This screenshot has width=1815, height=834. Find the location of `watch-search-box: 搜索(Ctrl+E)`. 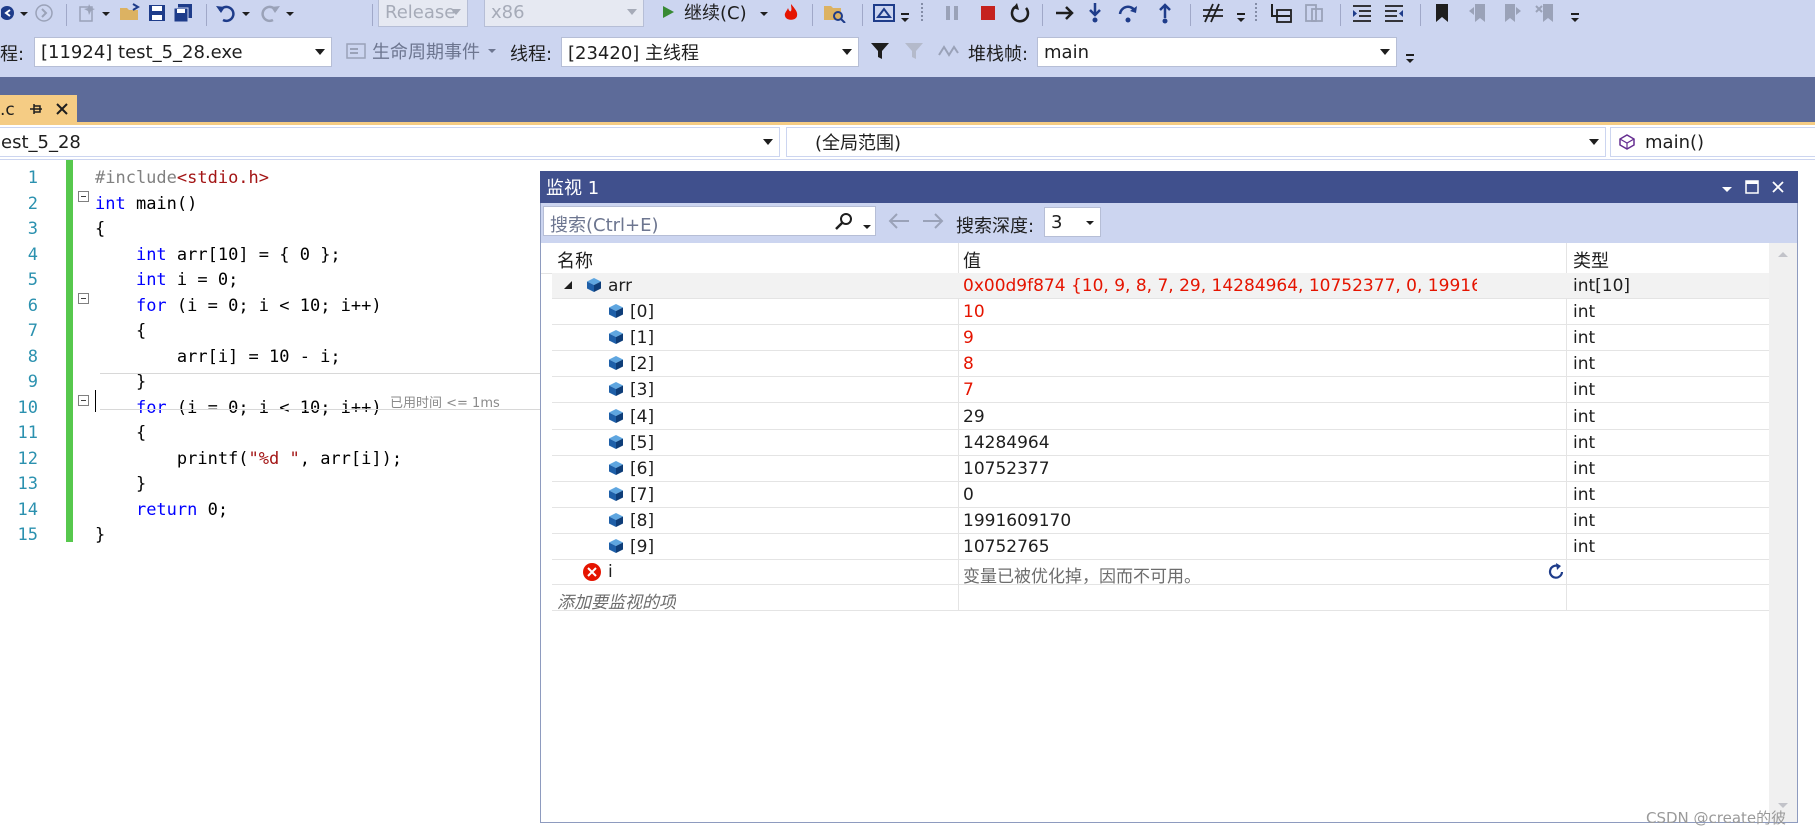

watch-search-box: 搜索(Ctrl+E) is located at coordinates (709, 221).